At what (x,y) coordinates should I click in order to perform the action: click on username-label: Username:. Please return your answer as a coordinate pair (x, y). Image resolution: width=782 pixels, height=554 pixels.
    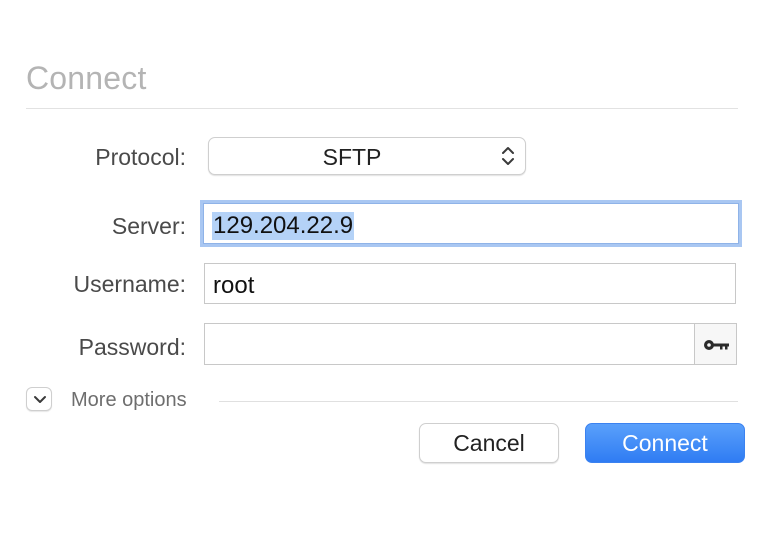
    Looking at the image, I should click on (129, 284).